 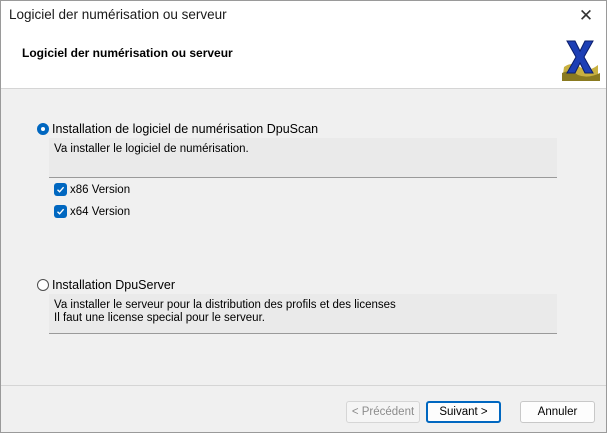 What do you see at coordinates (113, 285) in the screenshot?
I see `radio-label-dpuserver: Installation DpuServer` at bounding box center [113, 285].